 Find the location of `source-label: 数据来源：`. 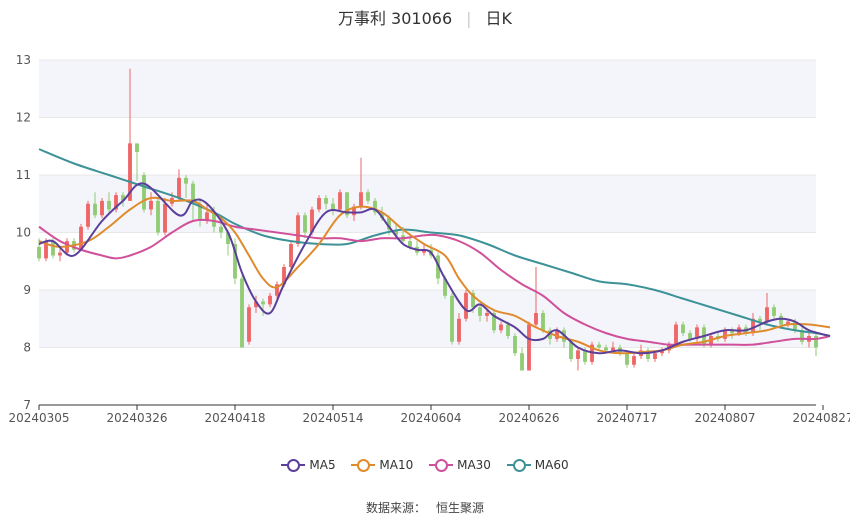

source-label: 数据来源： is located at coordinates (395, 508).